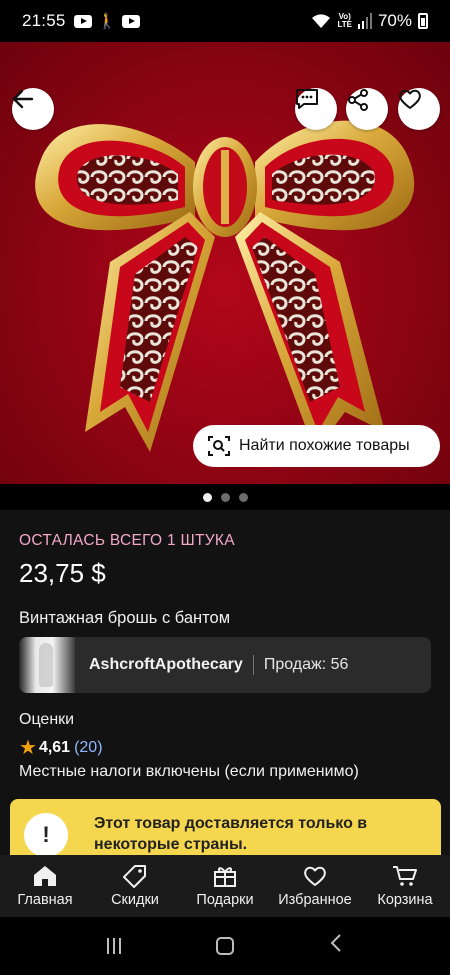 This screenshot has height=975, width=450. Describe the element at coordinates (307, 99) in the screenshot. I see `message-icon` at that location.